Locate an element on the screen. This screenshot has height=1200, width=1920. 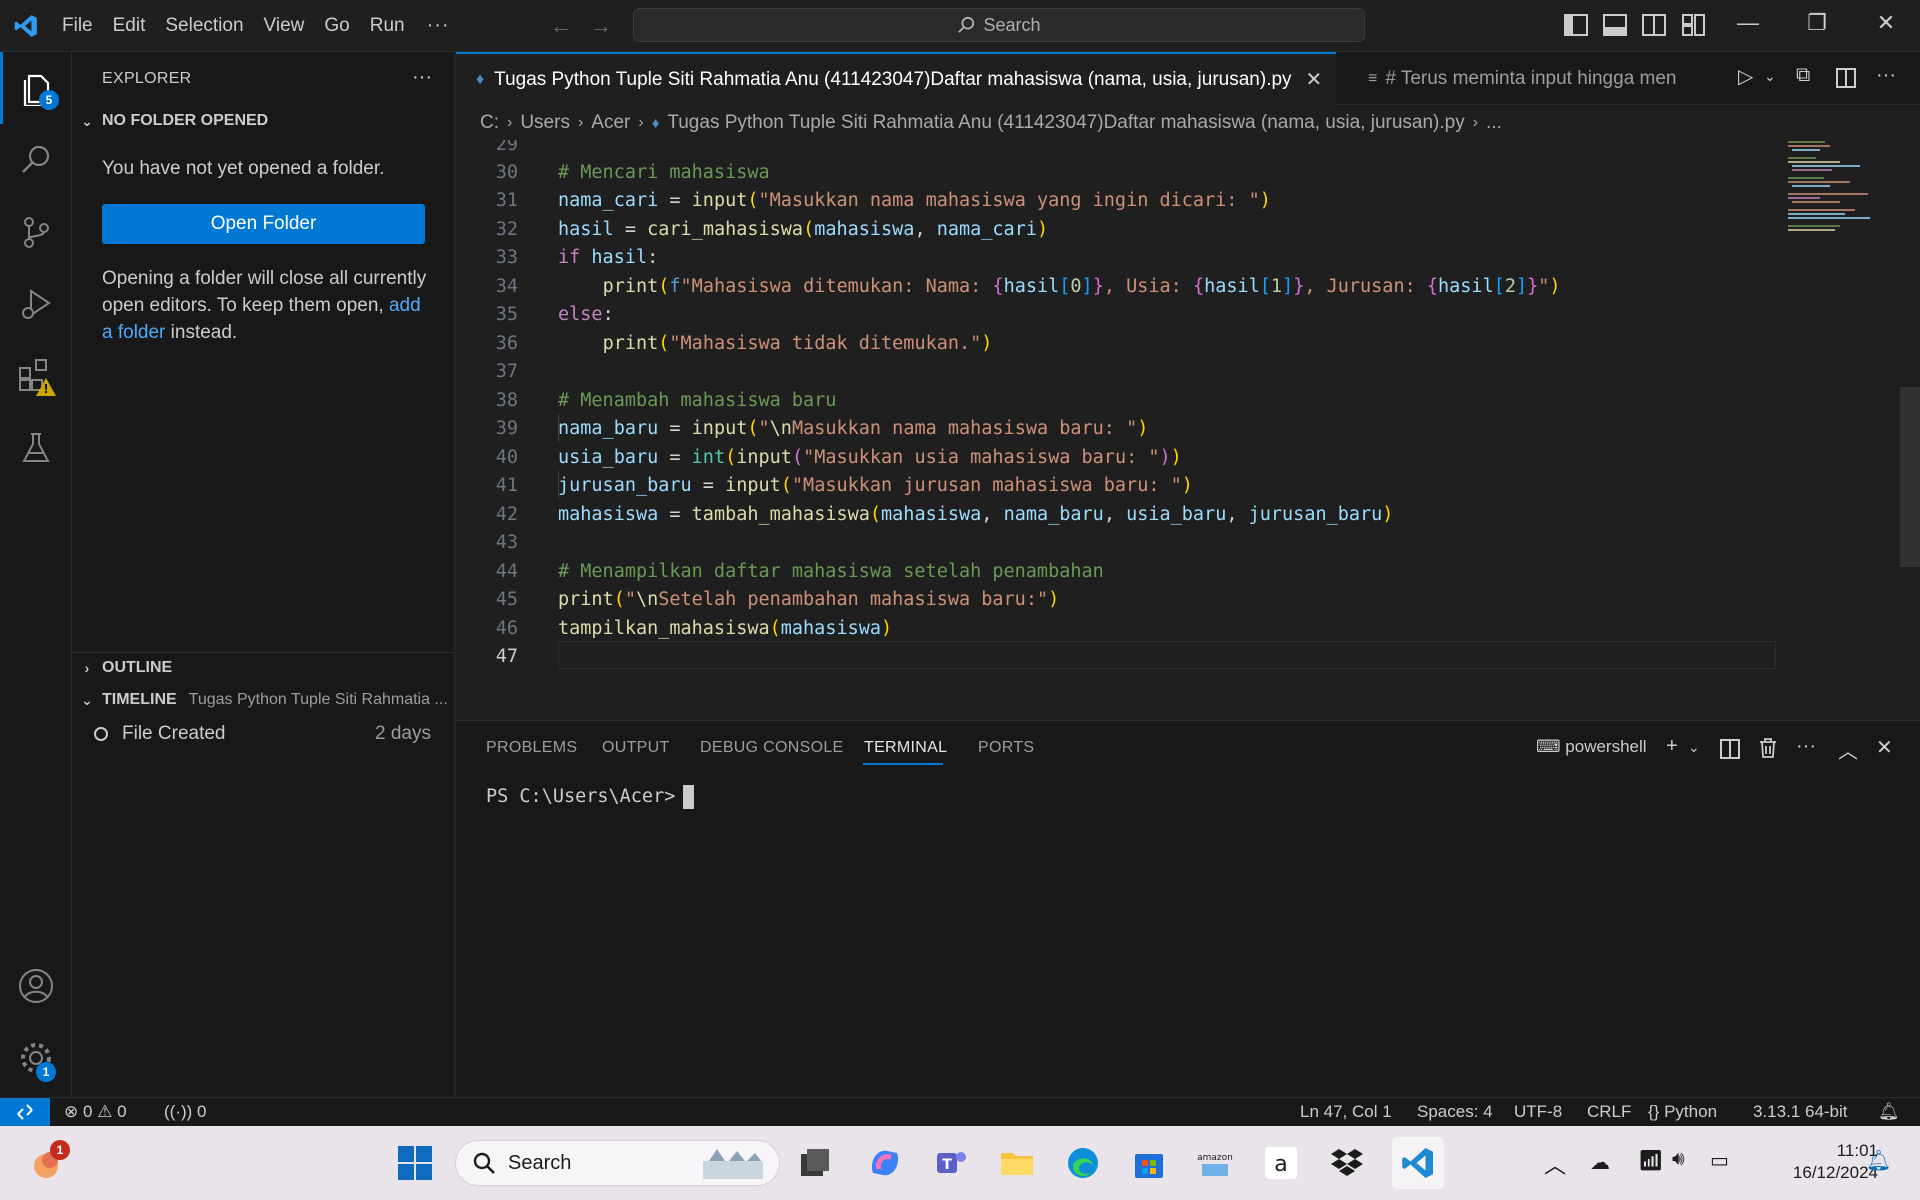
search-icon is located at coordinates (484, 1163).